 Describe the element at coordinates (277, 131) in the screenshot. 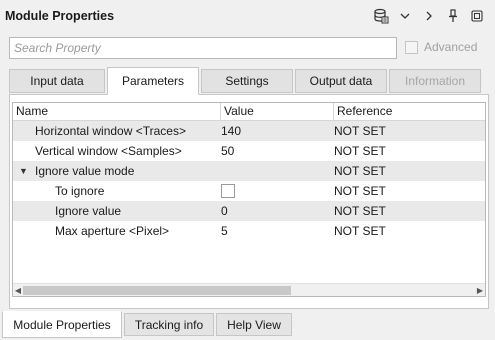

I see `row-value: 140` at that location.